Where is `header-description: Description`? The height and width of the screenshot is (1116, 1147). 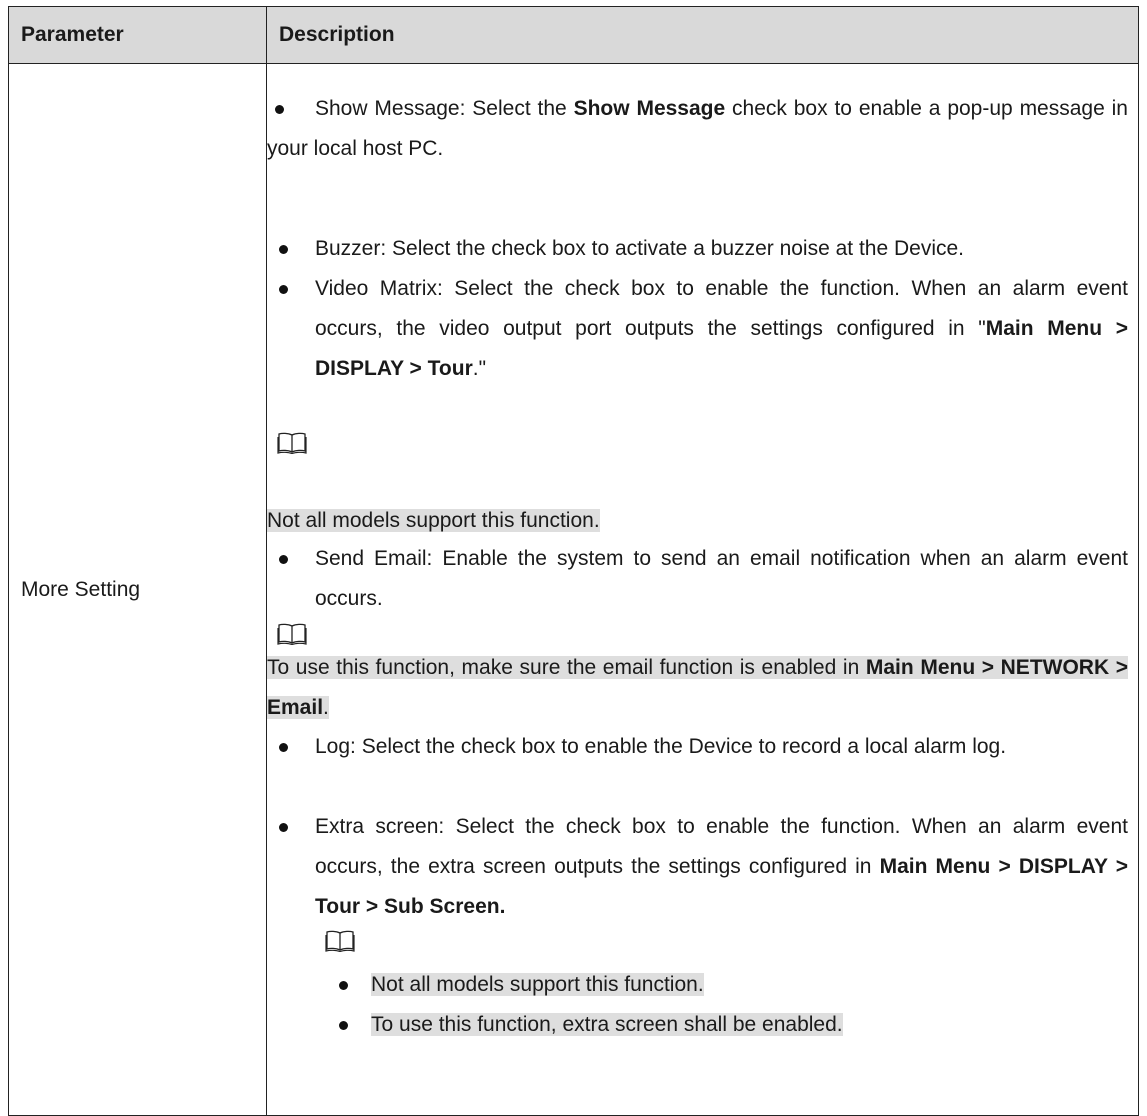
header-description: Description is located at coordinates (702, 35).